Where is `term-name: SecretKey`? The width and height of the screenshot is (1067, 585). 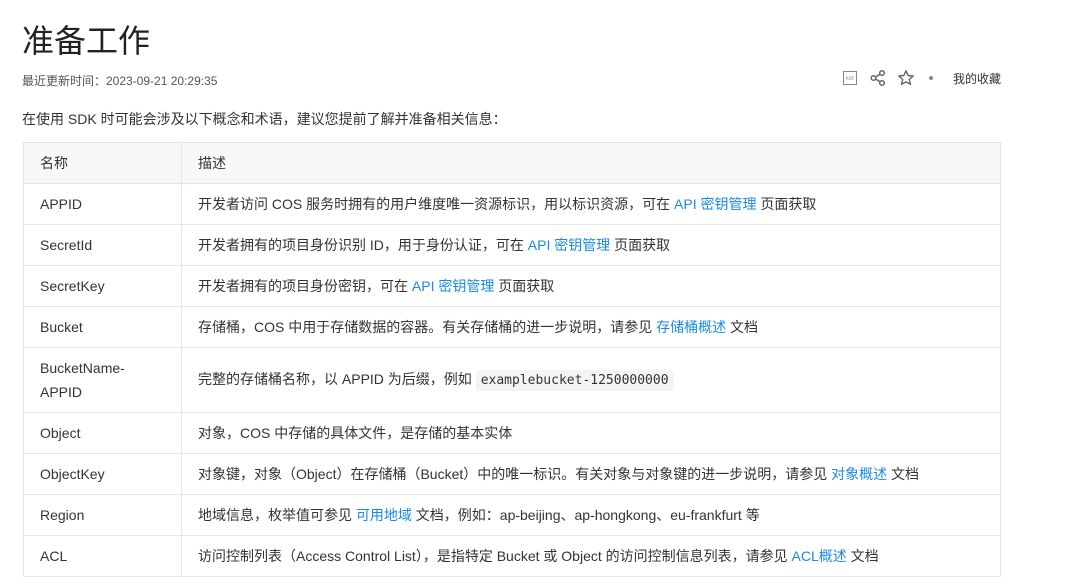
term-name: SecretKey is located at coordinates (102, 286).